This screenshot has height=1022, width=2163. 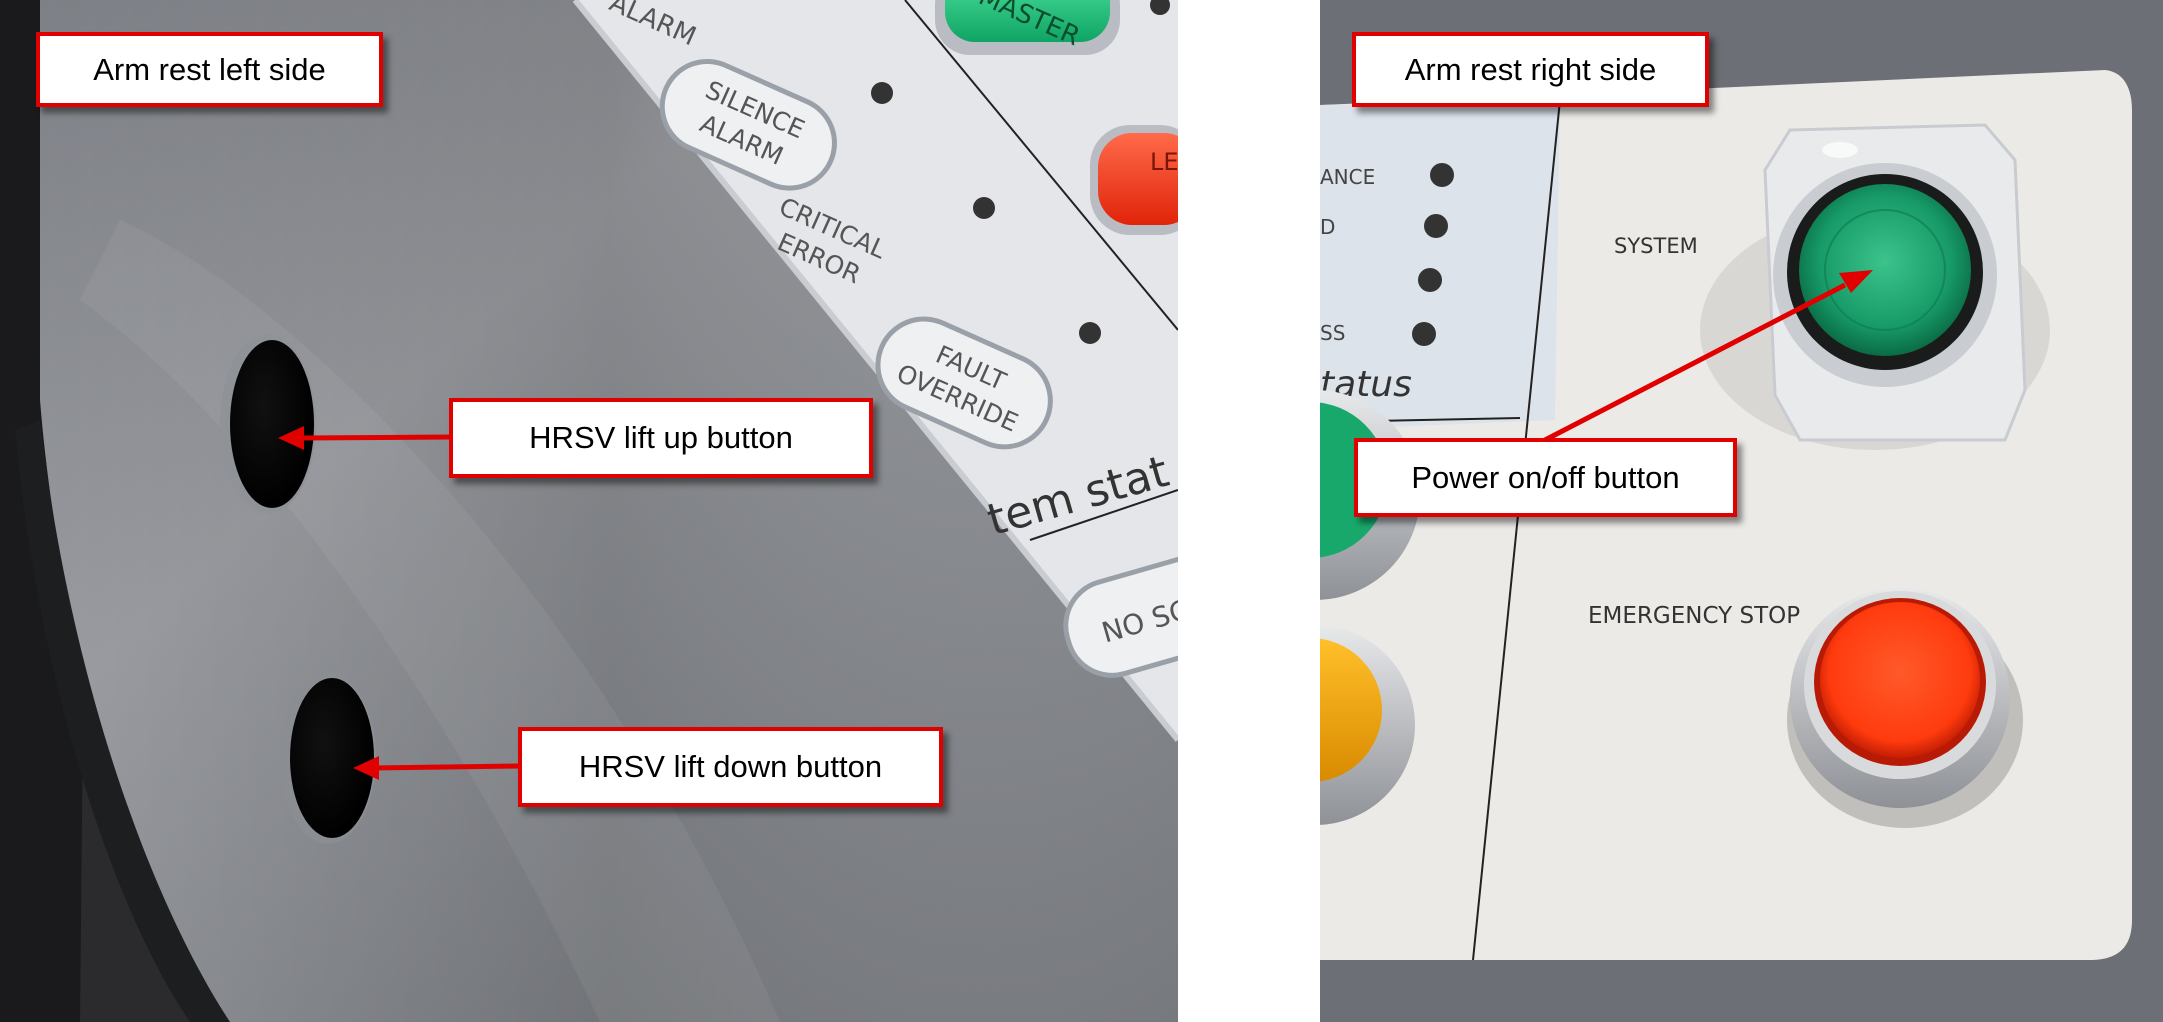 I want to click on lift-up-callout: HRSV lift up button, so click(x=661, y=438).